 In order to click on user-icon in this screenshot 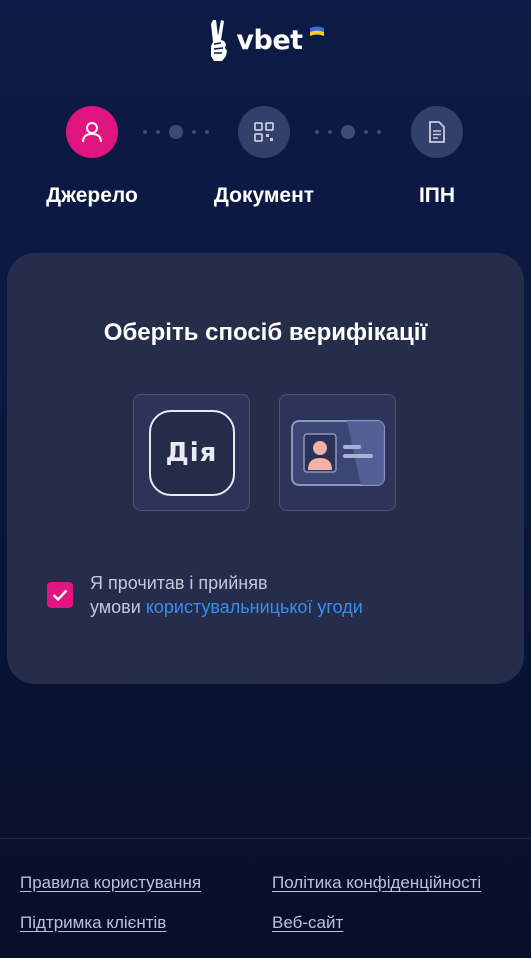, I will do `click(92, 132)`.